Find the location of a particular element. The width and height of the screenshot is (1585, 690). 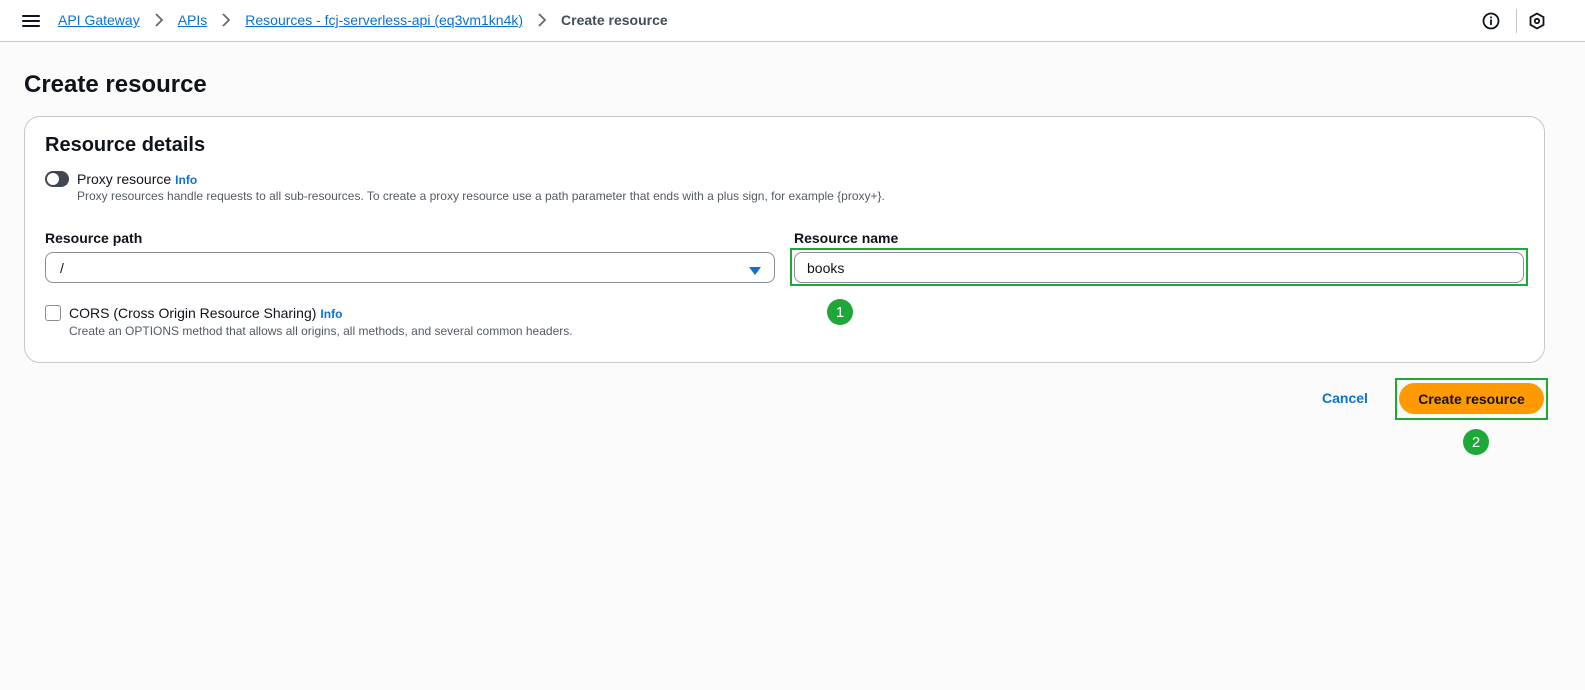

breadcrumb-apis: APIs is located at coordinates (193, 20).